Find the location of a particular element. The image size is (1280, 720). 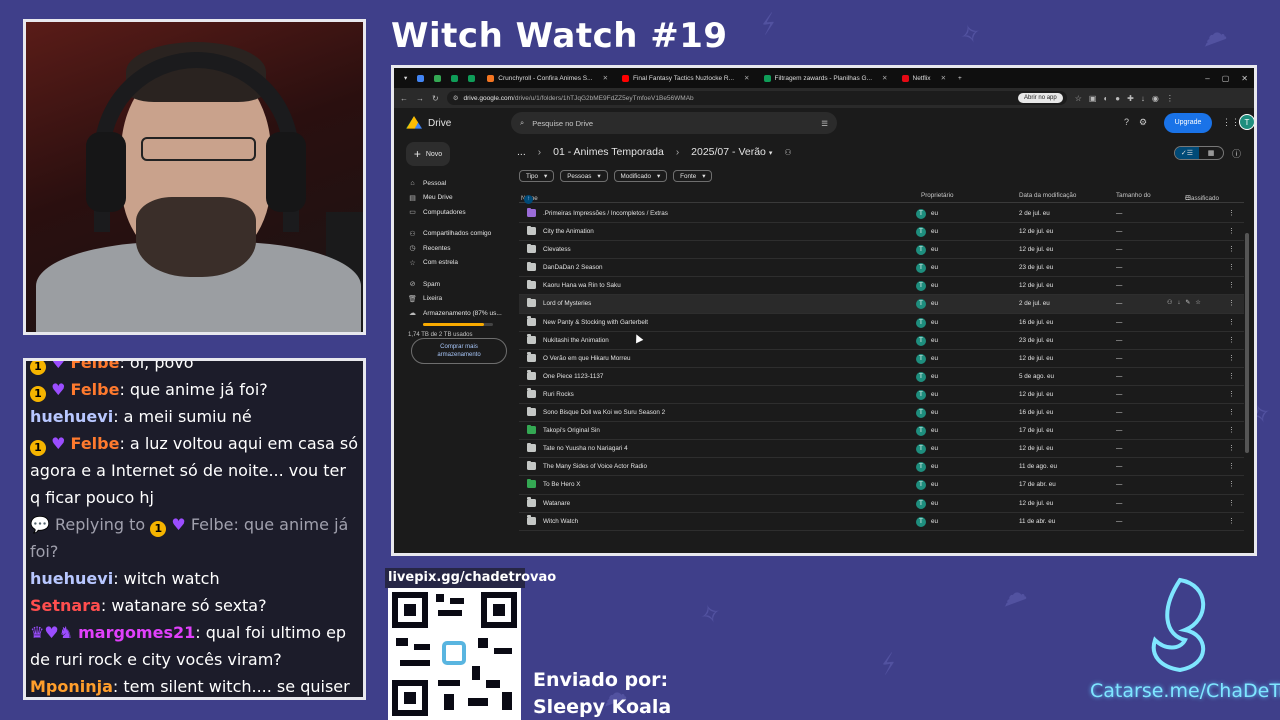

breadcrumb-item: 01 - Animes Temporada is located at coordinates (608, 152).